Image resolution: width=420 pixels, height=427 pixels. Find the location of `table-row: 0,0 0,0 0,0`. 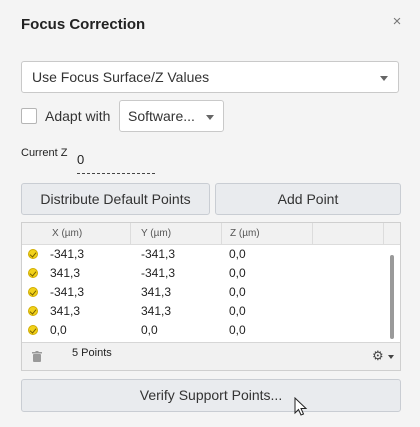

table-row: 0,0 0,0 0,0 is located at coordinates (203, 330).